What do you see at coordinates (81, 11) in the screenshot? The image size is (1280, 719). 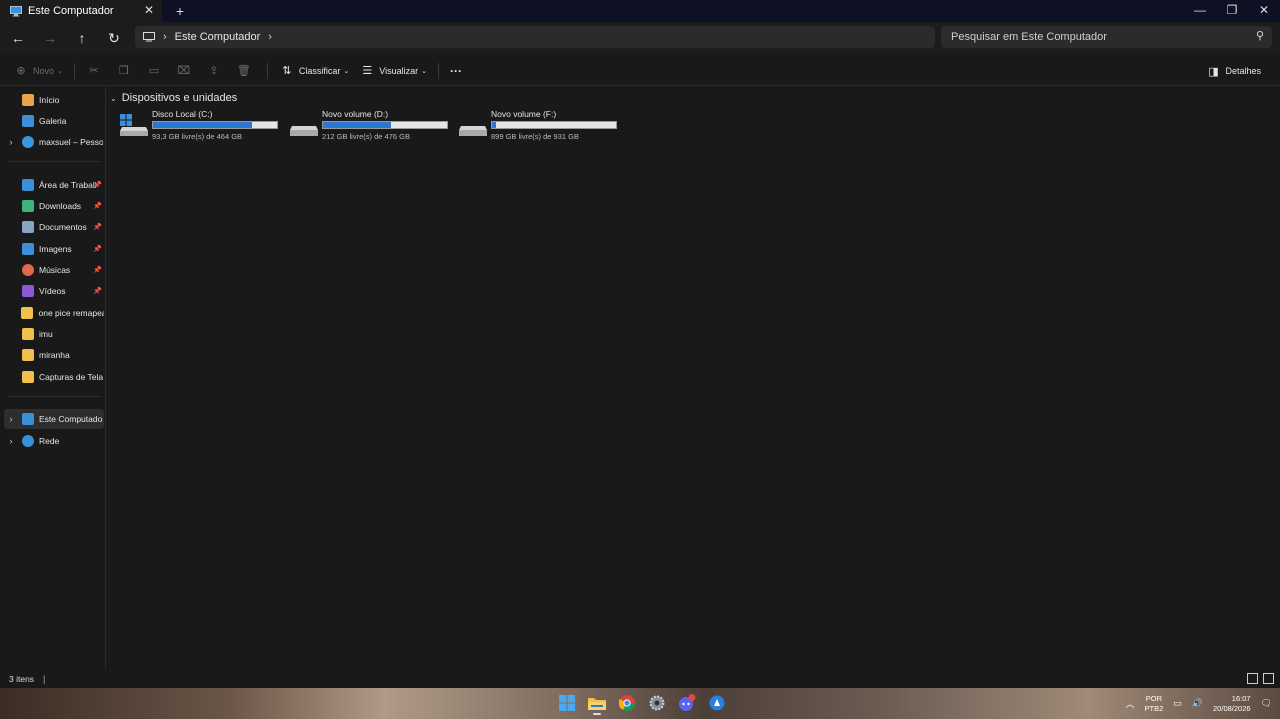 I see `tab-este-computador: Este Computador ✕` at bounding box center [81, 11].